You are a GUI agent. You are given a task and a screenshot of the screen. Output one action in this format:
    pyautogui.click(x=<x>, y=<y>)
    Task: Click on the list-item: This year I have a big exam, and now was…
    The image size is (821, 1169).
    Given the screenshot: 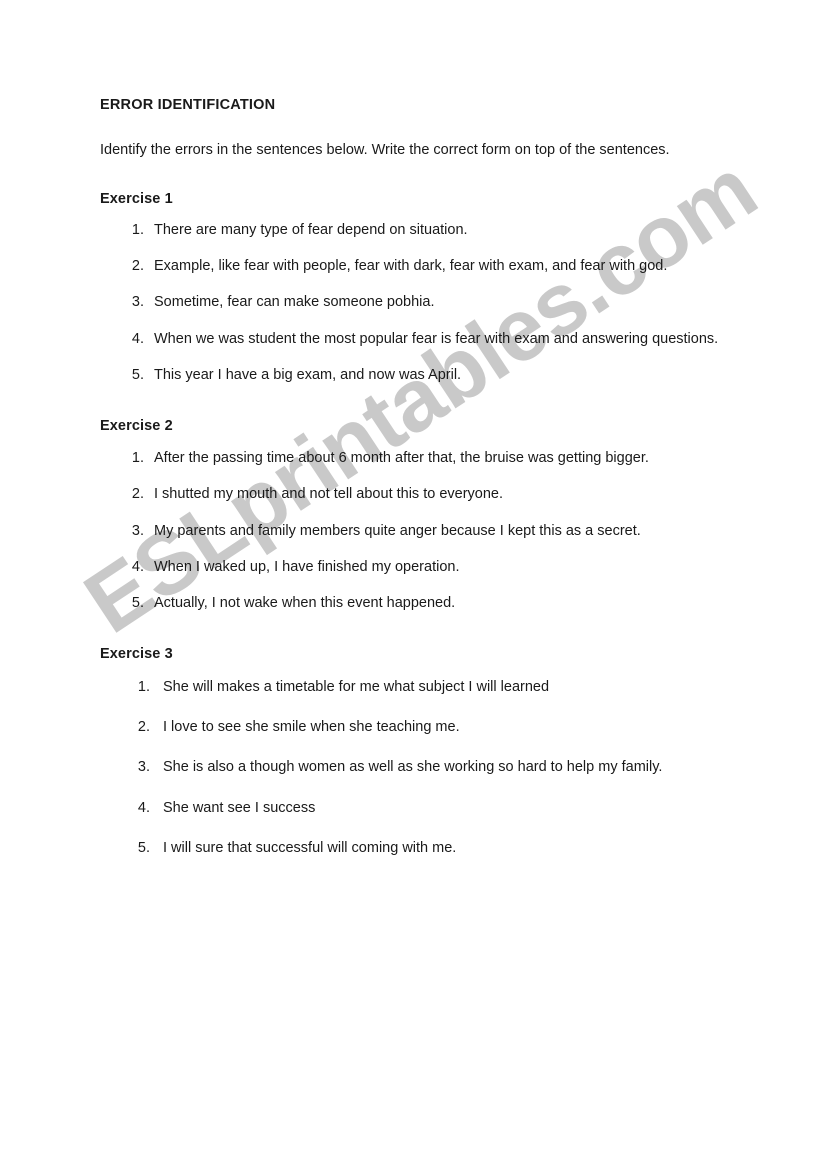 What is the action you would take?
    pyautogui.click(x=436, y=375)
    